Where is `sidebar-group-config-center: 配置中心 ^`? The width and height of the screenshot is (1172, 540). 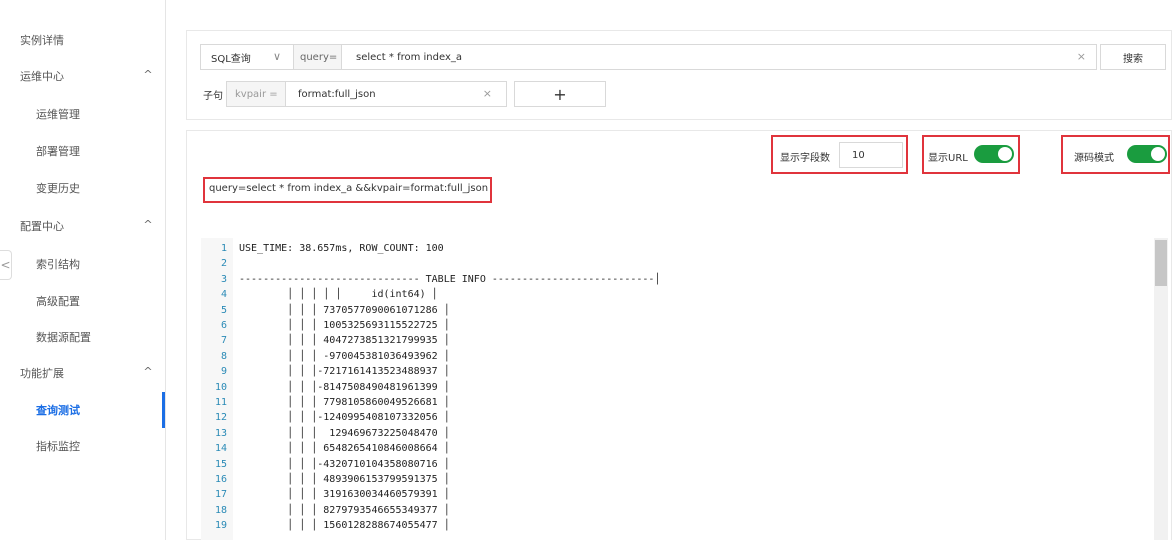
sidebar-group-config-center: 配置中心 ^ is located at coordinates (82, 226).